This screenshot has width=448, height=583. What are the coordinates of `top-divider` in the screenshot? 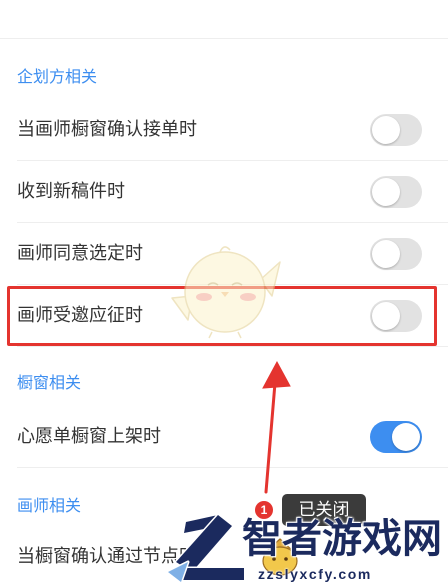 It's located at (224, 38).